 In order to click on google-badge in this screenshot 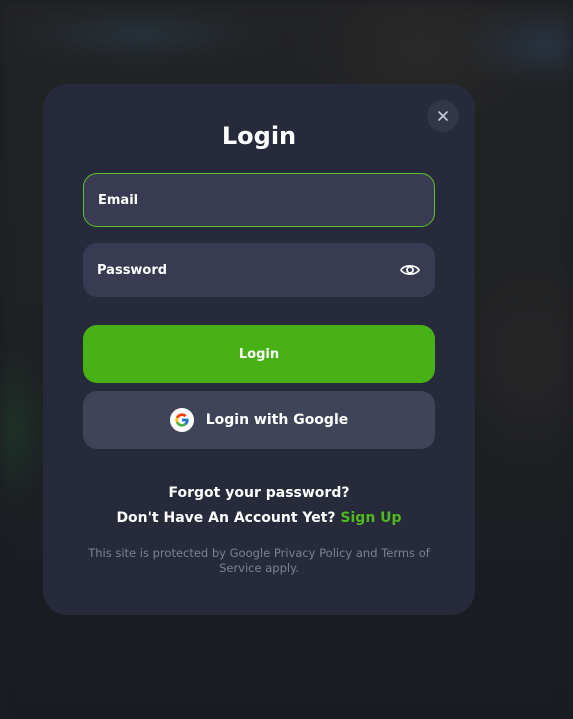, I will do `click(181, 420)`.